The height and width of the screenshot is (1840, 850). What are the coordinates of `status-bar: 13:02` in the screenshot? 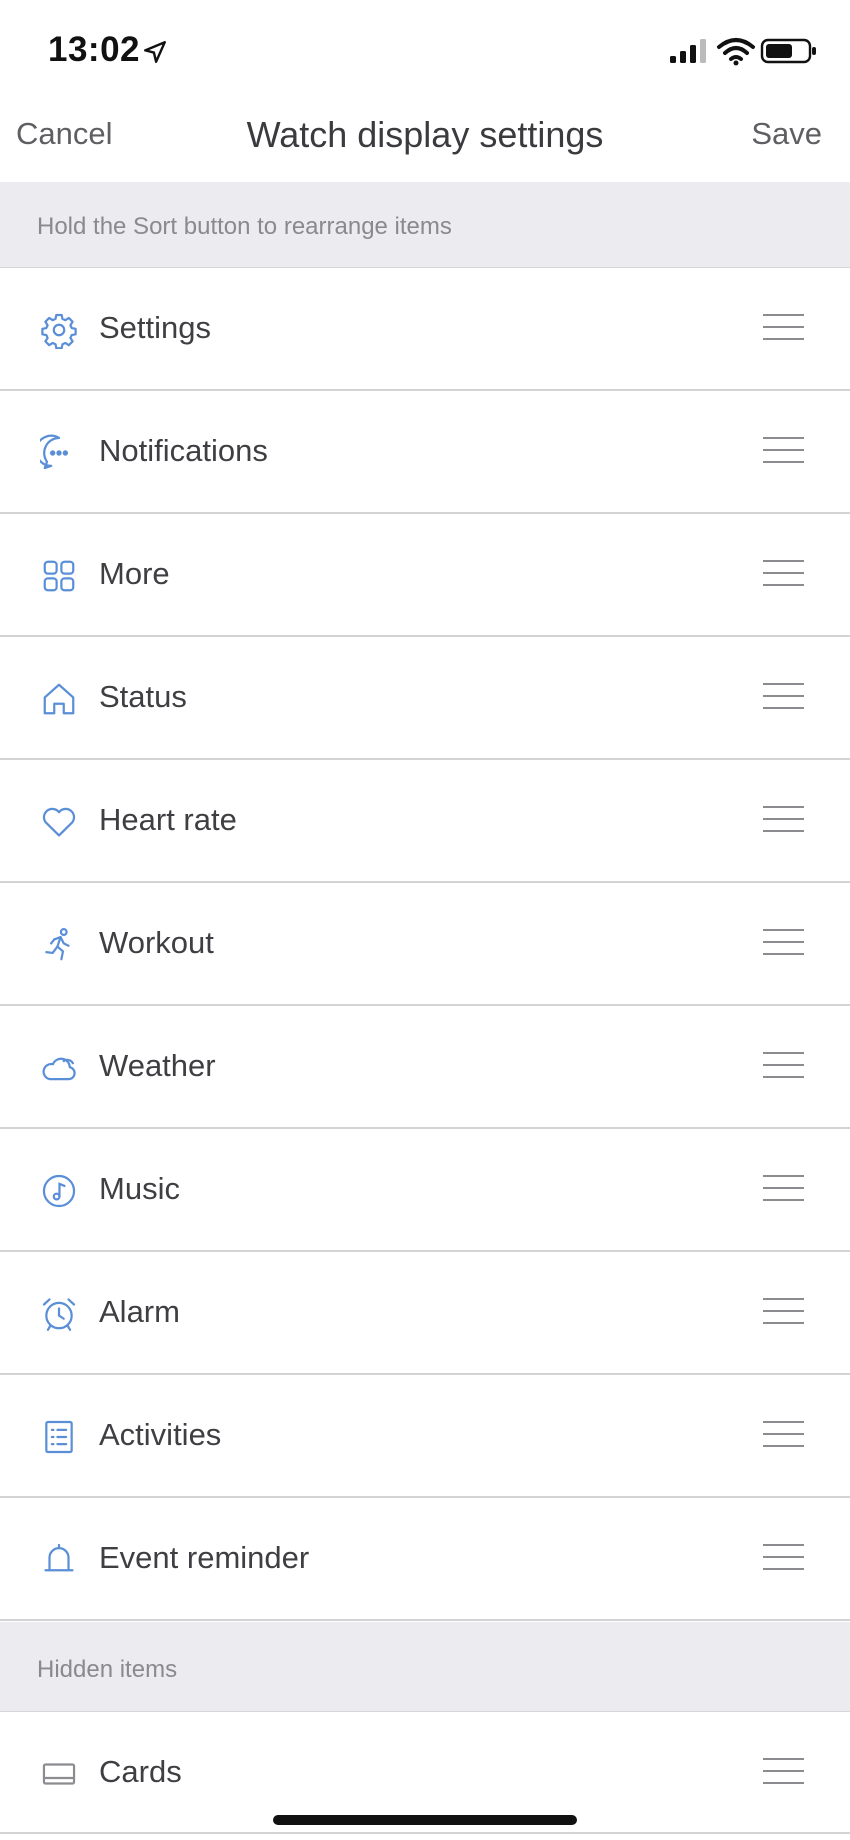 It's located at (425, 50).